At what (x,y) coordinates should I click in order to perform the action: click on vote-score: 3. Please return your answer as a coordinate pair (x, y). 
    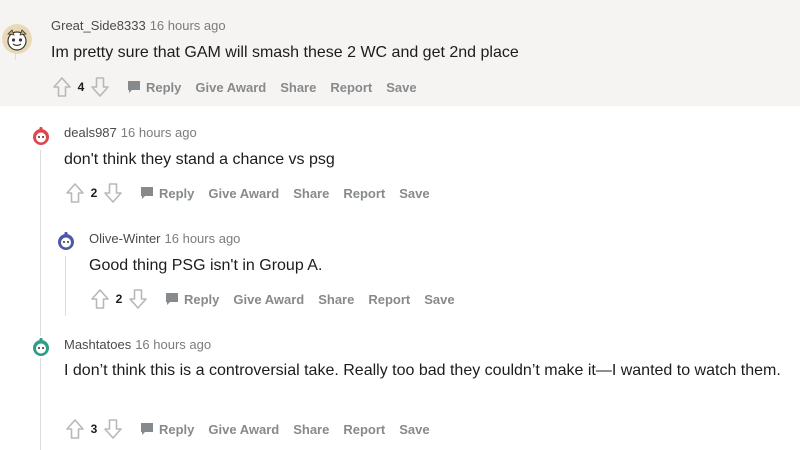
    Looking at the image, I should click on (94, 429).